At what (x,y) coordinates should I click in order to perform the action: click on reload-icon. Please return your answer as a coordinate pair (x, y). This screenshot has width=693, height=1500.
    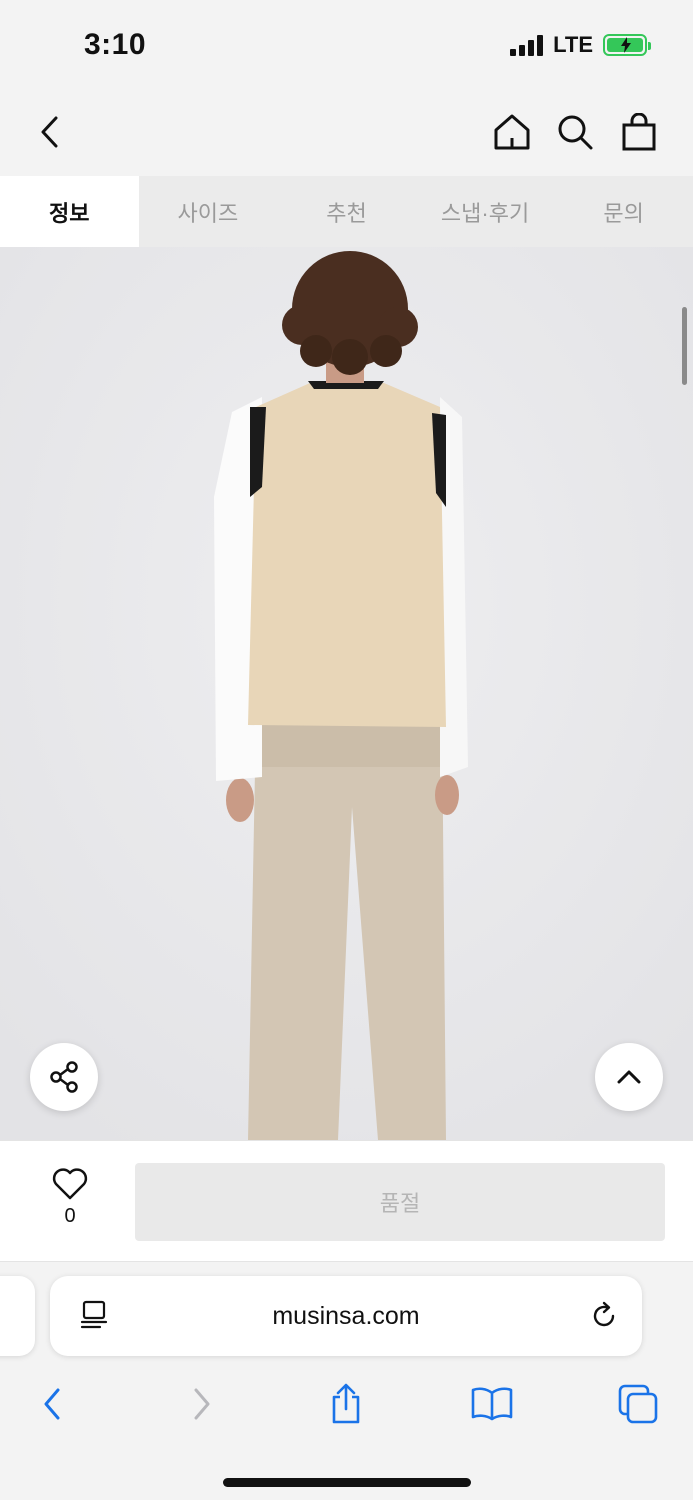
    Looking at the image, I should click on (604, 1316).